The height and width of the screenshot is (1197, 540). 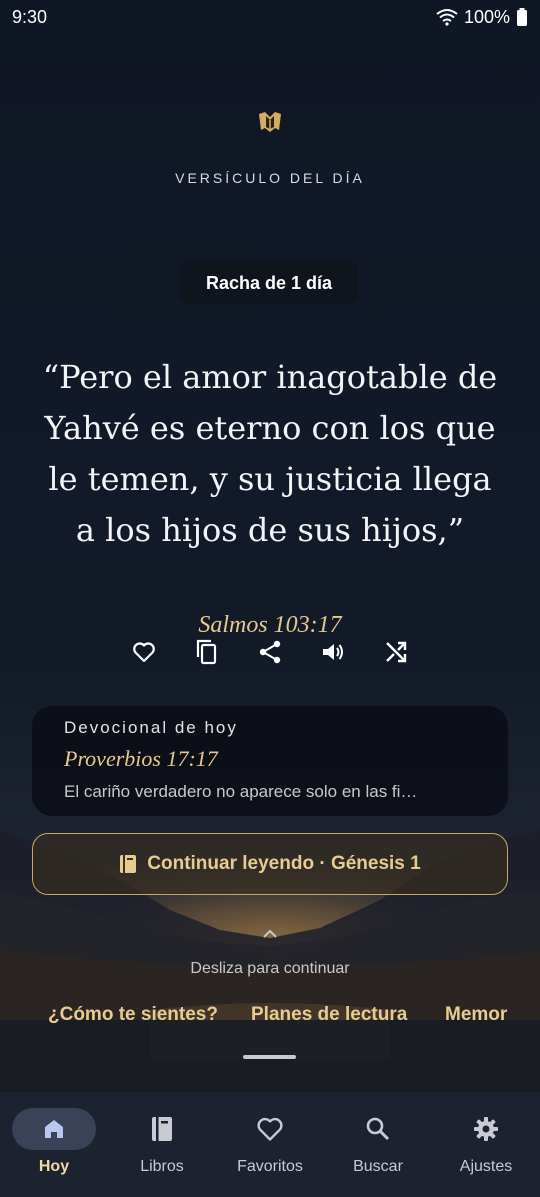 I want to click on wifi-icon, so click(x=447, y=17).